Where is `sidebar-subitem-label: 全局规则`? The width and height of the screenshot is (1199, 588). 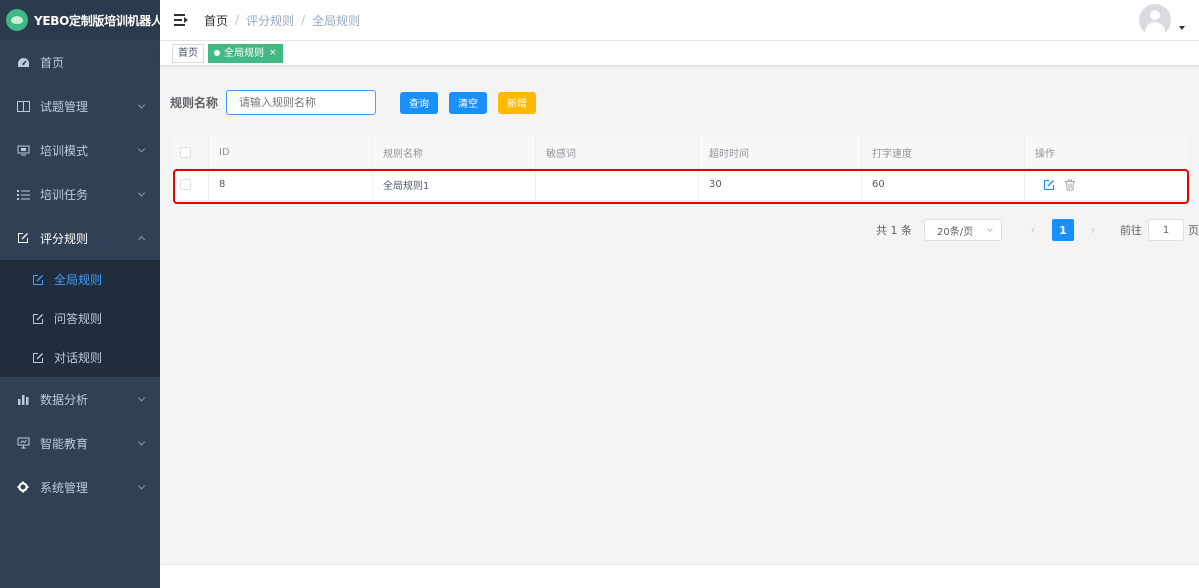
sidebar-subitem-label: 全局规则 is located at coordinates (78, 280).